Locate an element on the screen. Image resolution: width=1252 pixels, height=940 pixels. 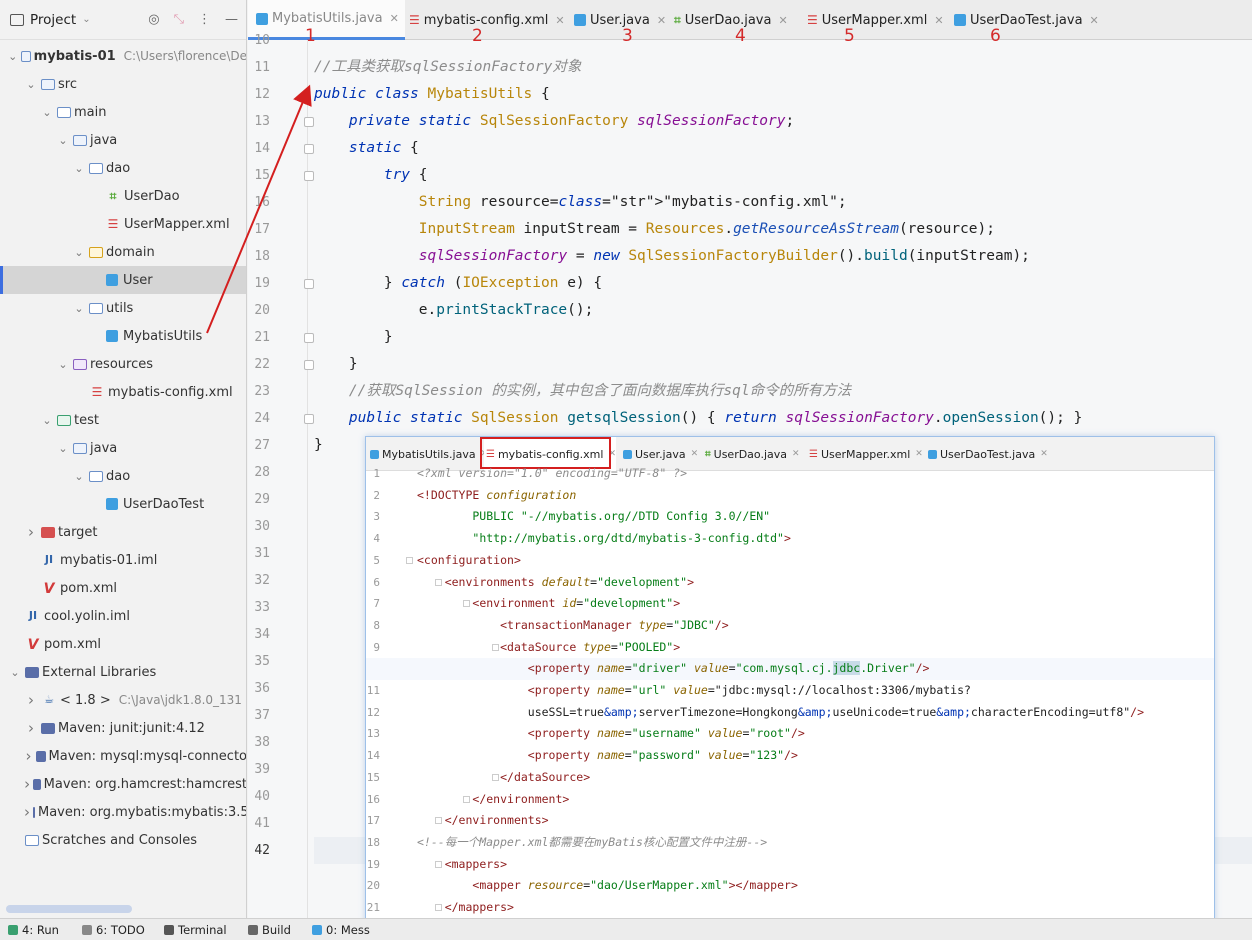
tree-item: ⌄ domain is located at coordinates (123, 252).